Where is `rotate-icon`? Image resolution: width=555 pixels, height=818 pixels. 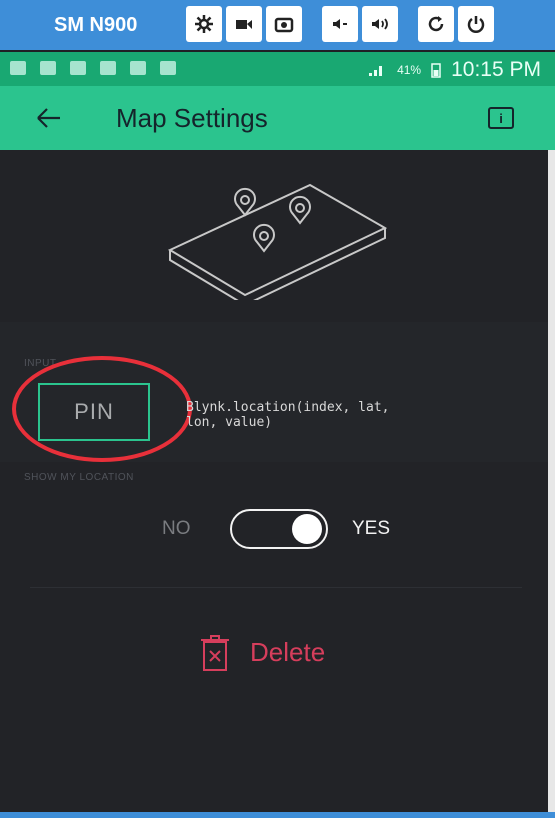 rotate-icon is located at coordinates (436, 24).